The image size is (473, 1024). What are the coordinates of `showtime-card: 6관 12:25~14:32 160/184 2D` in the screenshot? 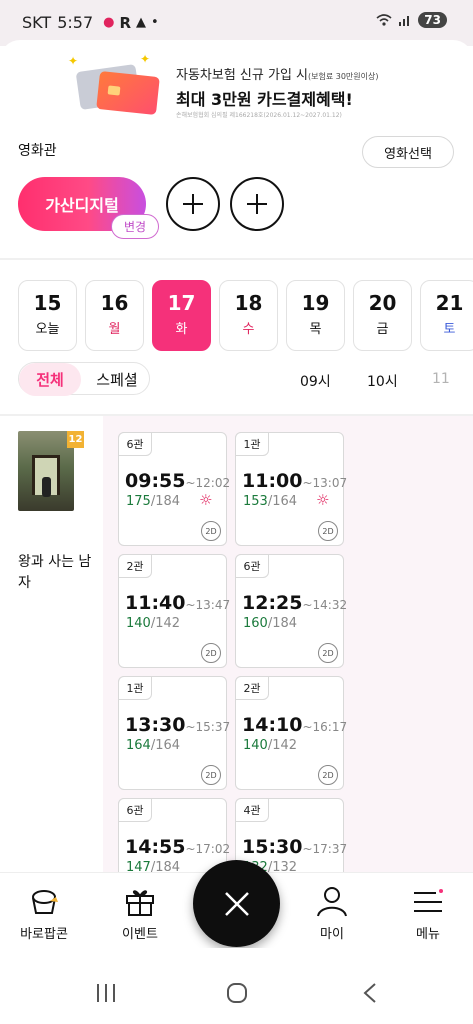 It's located at (291, 611).